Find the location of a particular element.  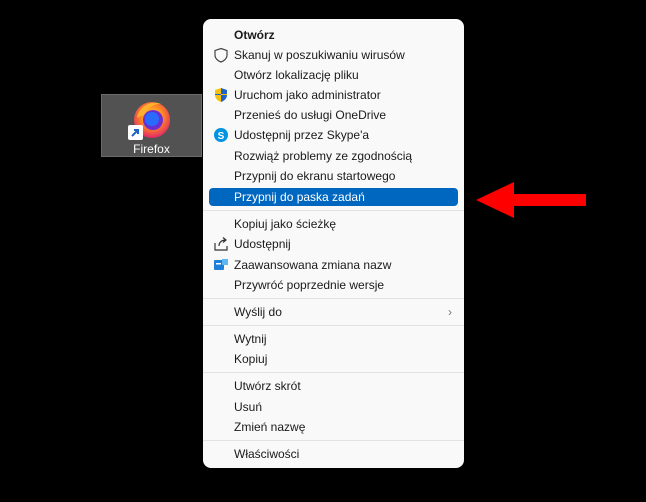

menu-item-label: Przypnij do paska zadań is located at coordinates (299, 197).